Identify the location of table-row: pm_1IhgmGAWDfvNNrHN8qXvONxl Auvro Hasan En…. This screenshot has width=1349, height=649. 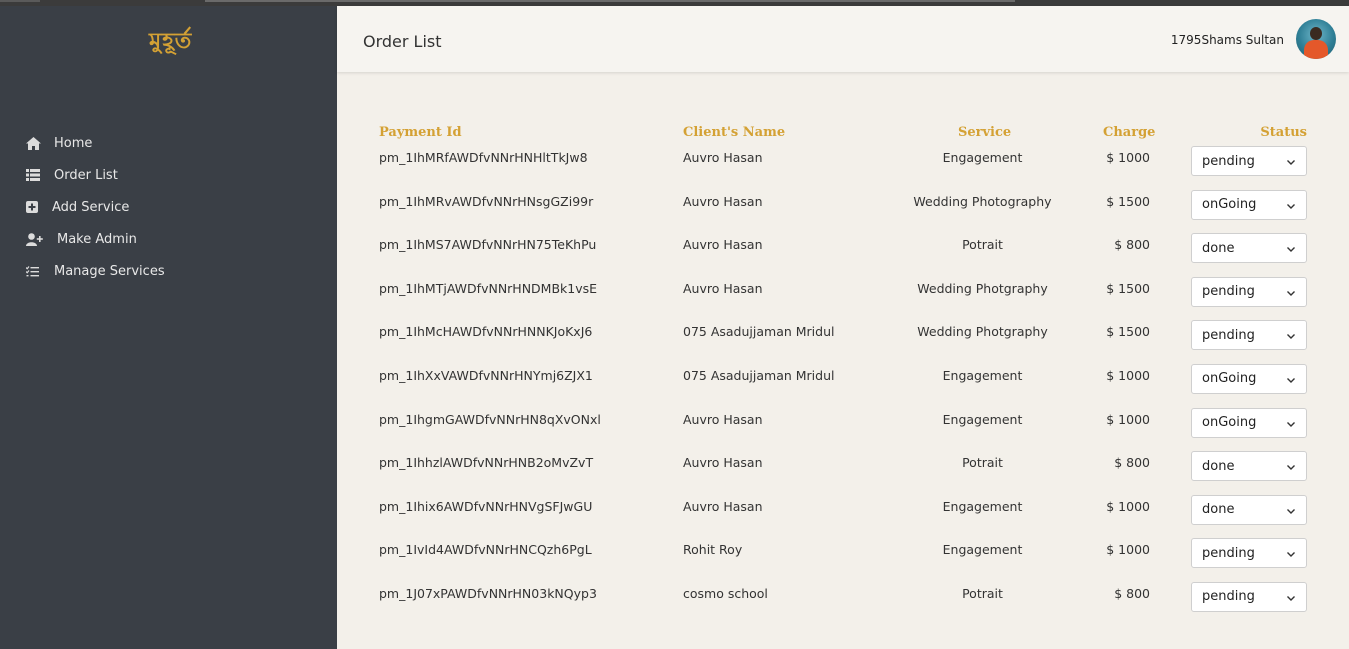
(843, 429).